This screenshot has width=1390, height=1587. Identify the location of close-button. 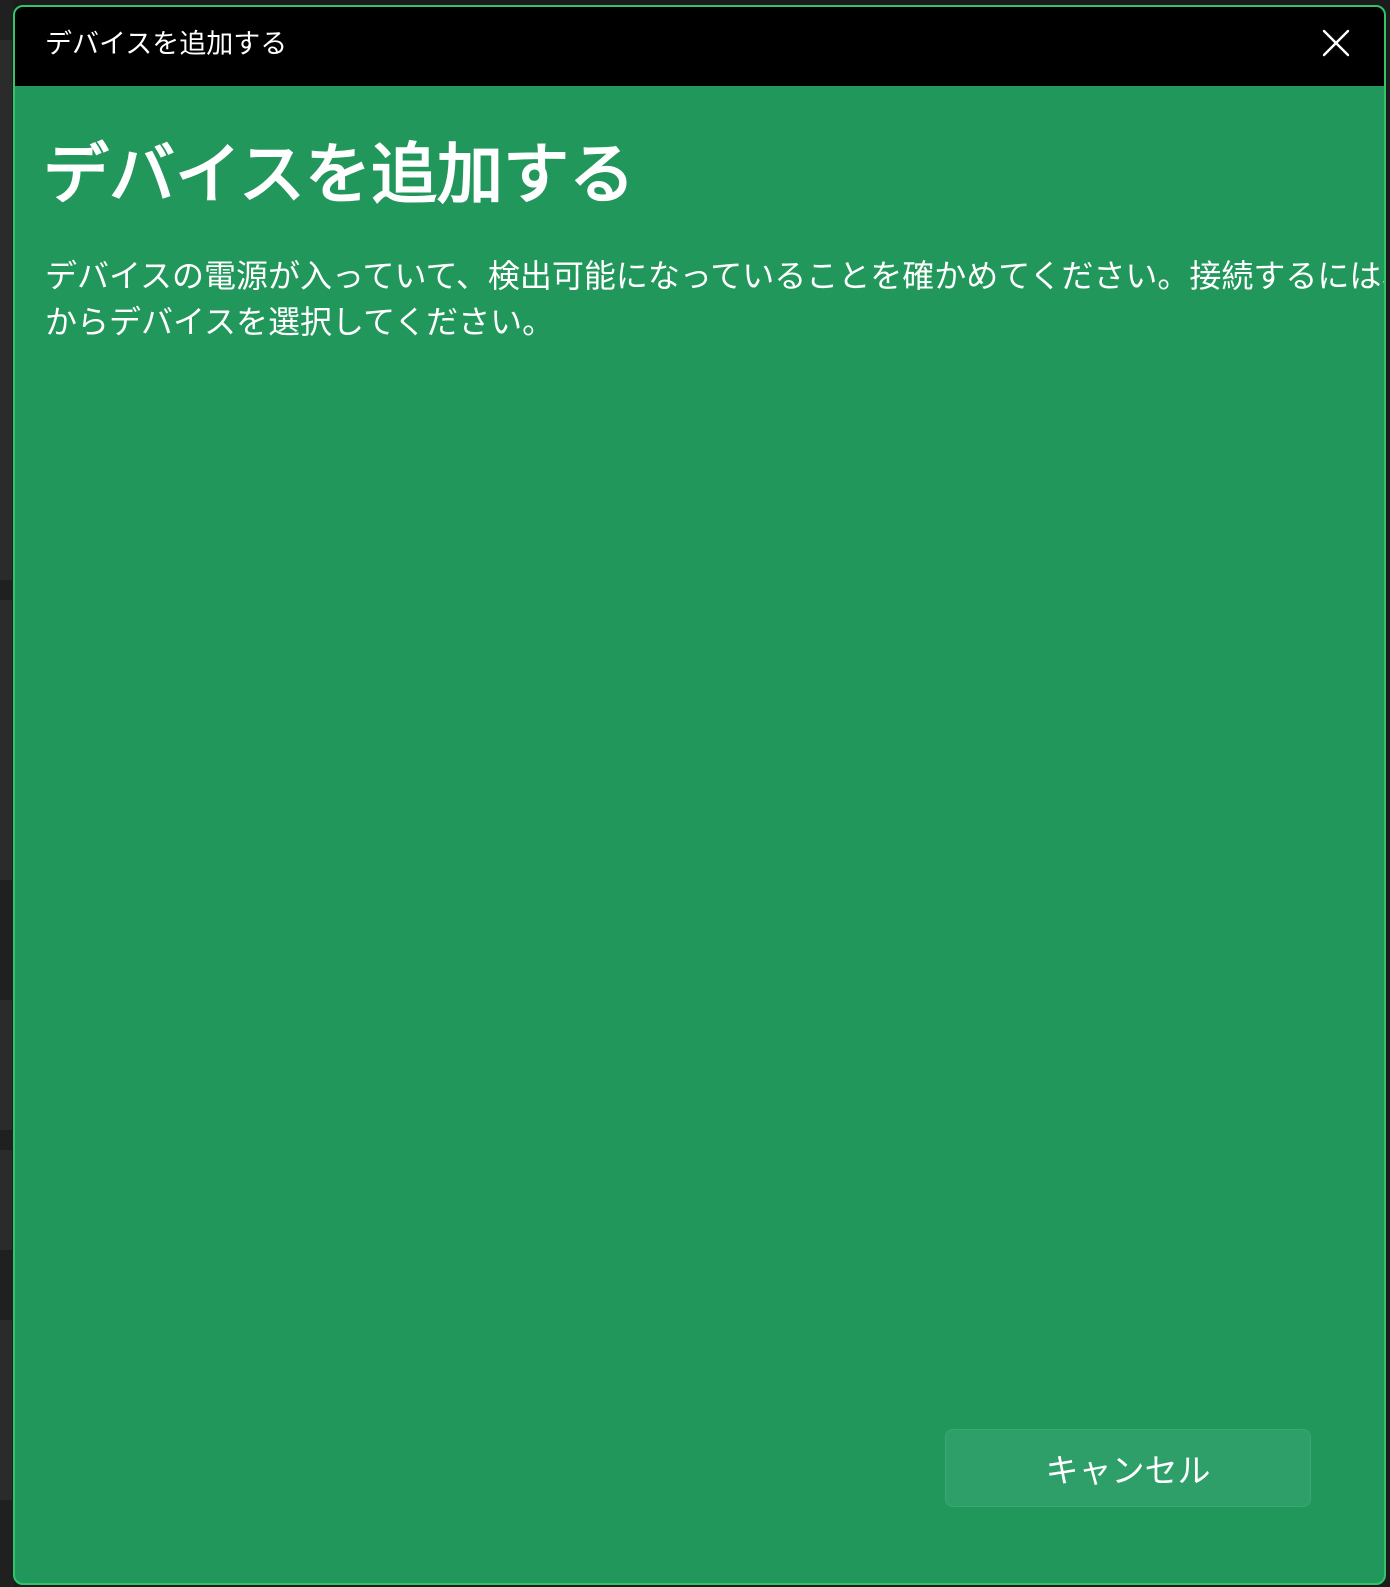
(1336, 43).